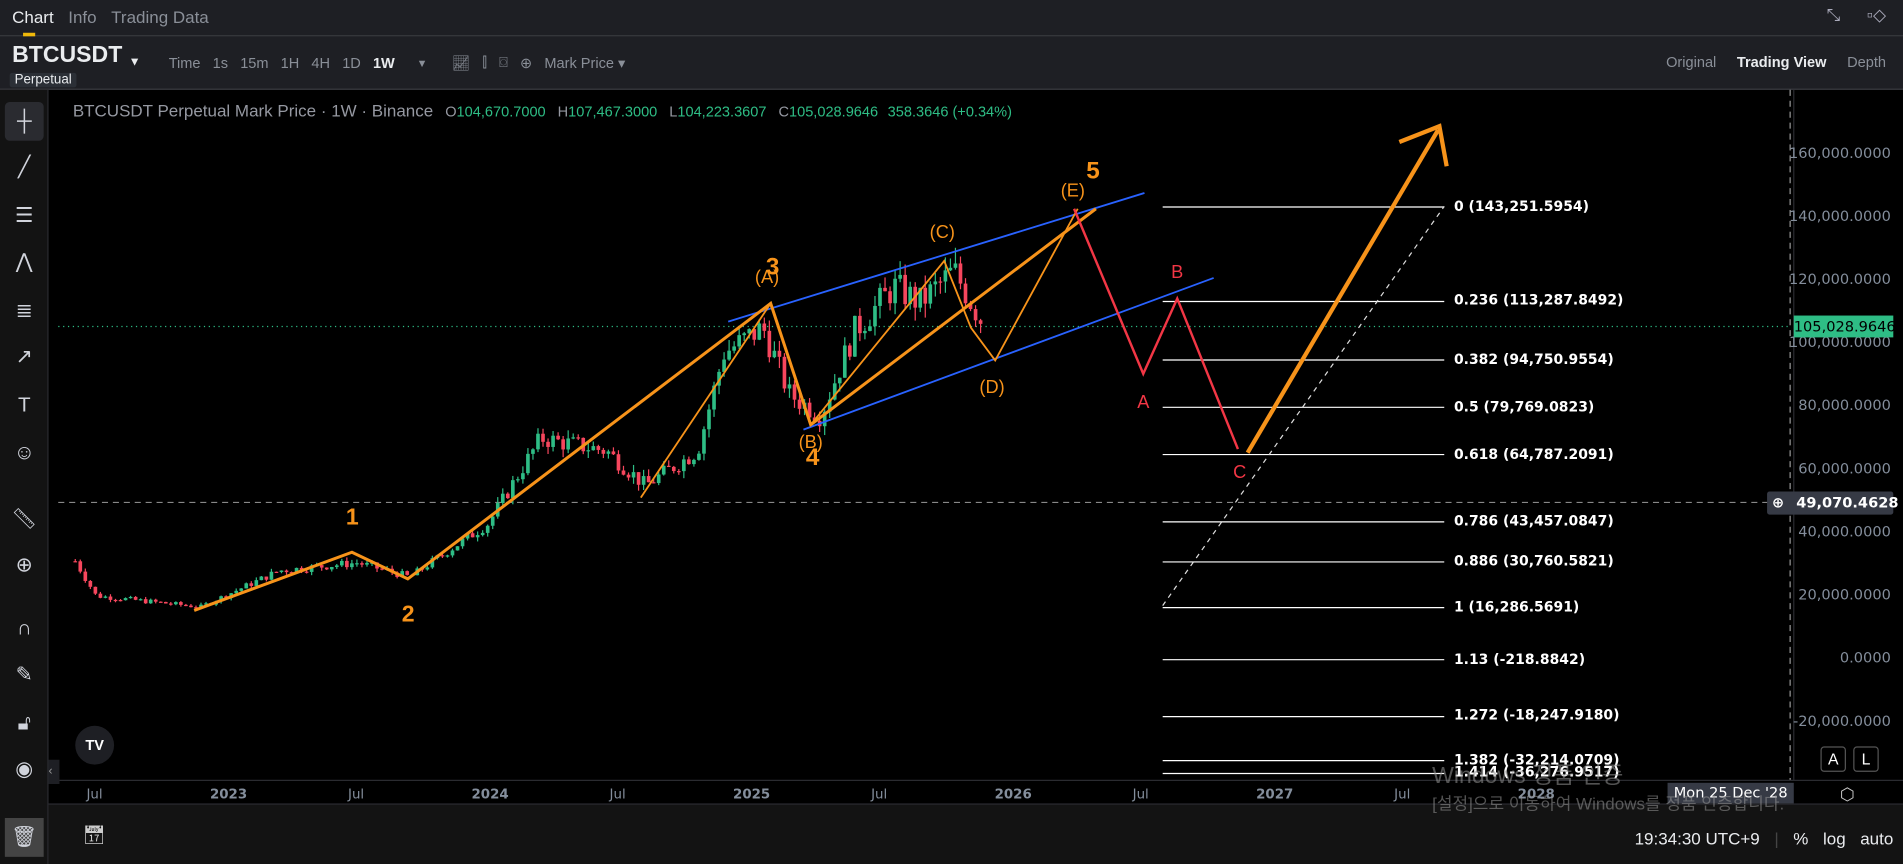 Image resolution: width=1903 pixels, height=864 pixels. What do you see at coordinates (228, 794) in the screenshot?
I see `time-tick-label: 2023` at bounding box center [228, 794].